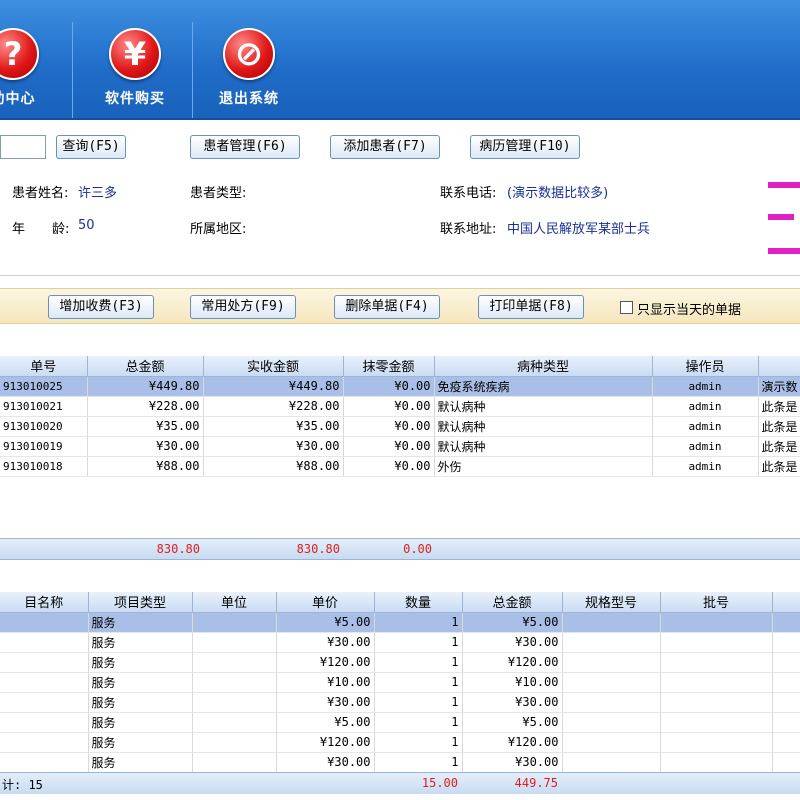 The height and width of the screenshot is (800, 800). I want to click on query-button: 查询(F5), so click(91, 147).